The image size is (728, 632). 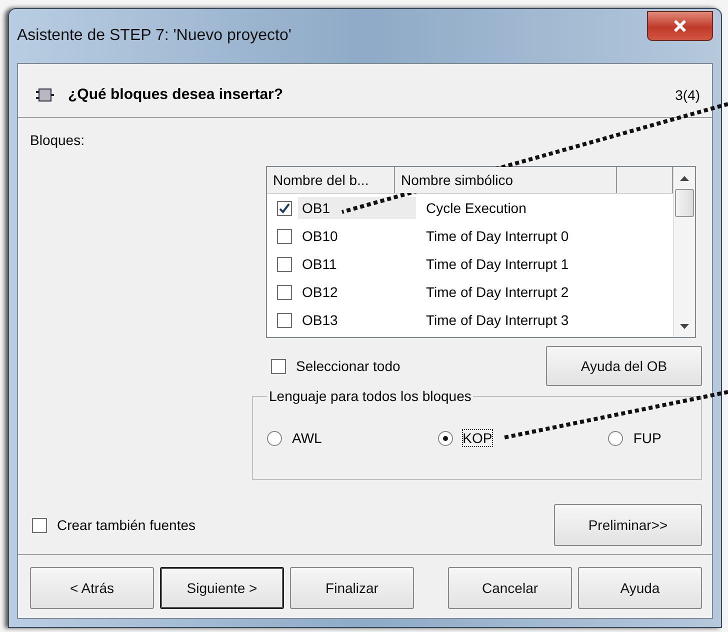 What do you see at coordinates (176, 94) in the screenshot?
I see `page-heading: ¿Qué bloques desea insertar?` at bounding box center [176, 94].